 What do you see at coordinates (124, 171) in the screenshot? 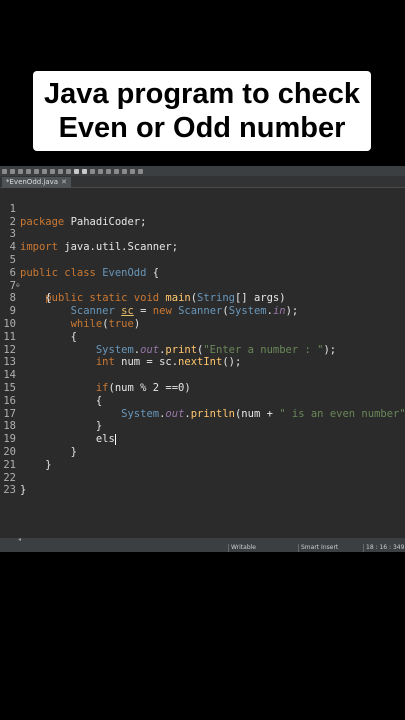
I see `back-icon` at bounding box center [124, 171].